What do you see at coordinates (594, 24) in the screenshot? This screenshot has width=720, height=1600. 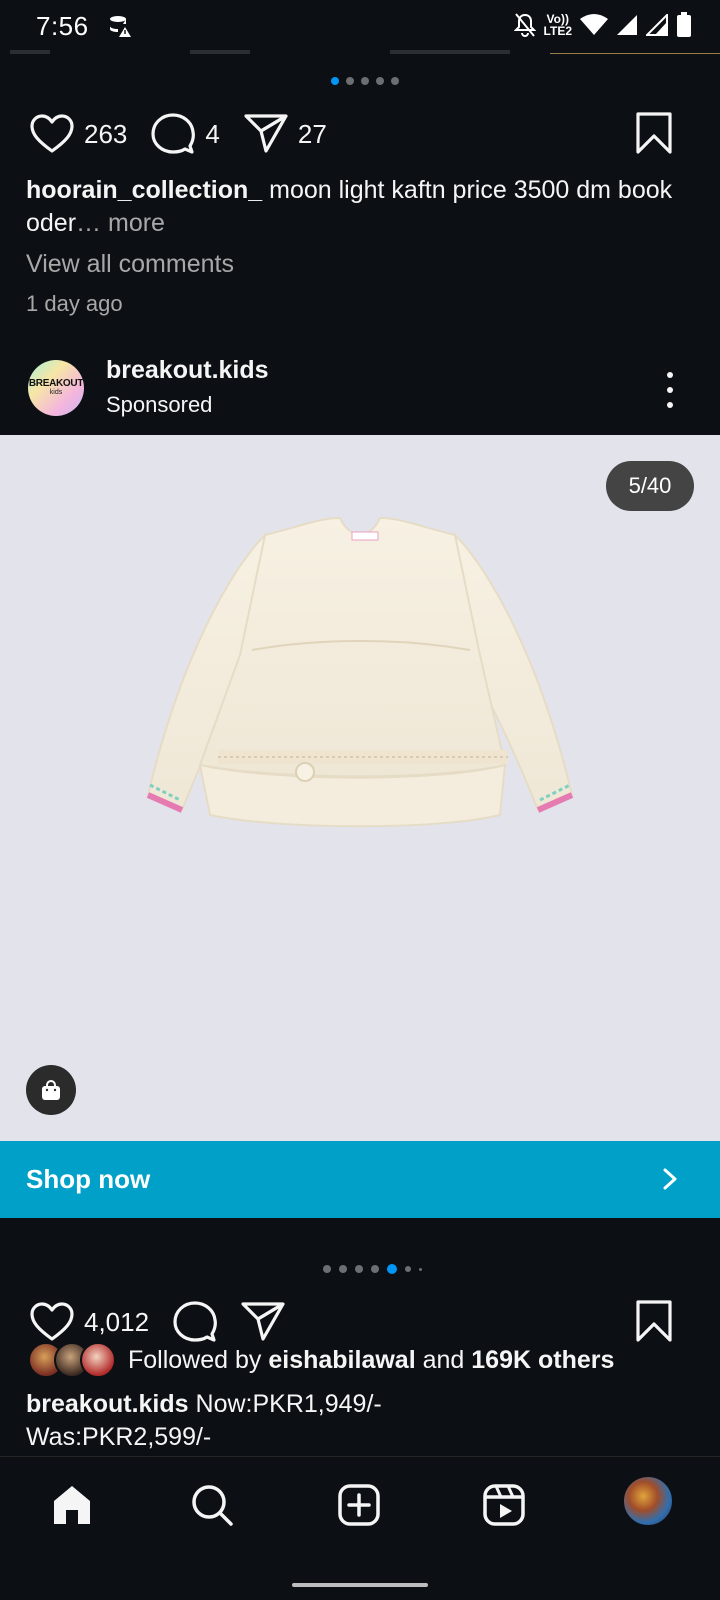 I see `wifi-icon` at bounding box center [594, 24].